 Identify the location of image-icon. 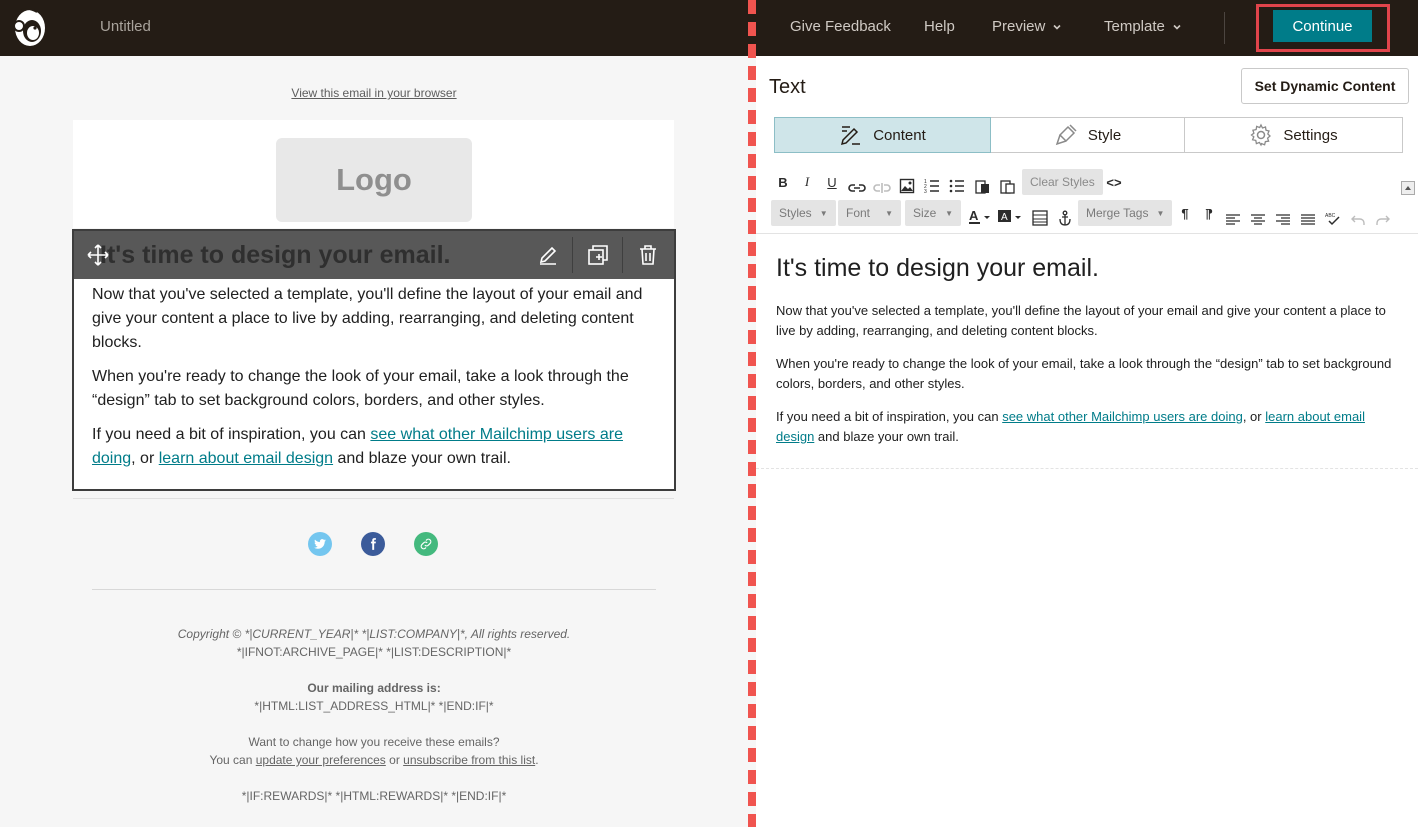
(907, 186).